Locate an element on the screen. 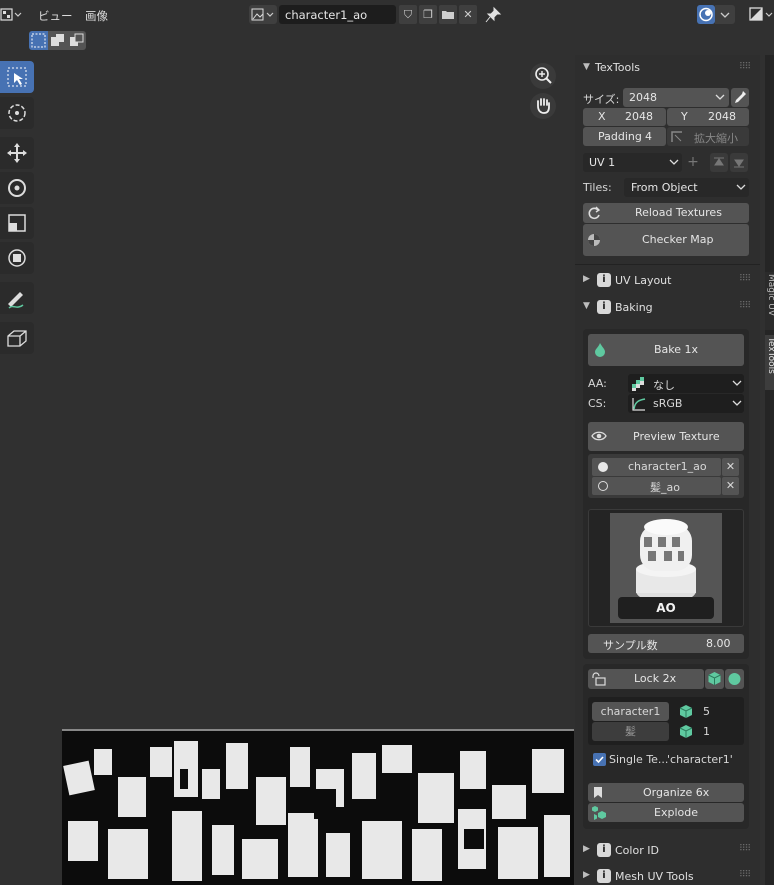 The image size is (774, 885). object-row-active: character1 is located at coordinates (630, 711).